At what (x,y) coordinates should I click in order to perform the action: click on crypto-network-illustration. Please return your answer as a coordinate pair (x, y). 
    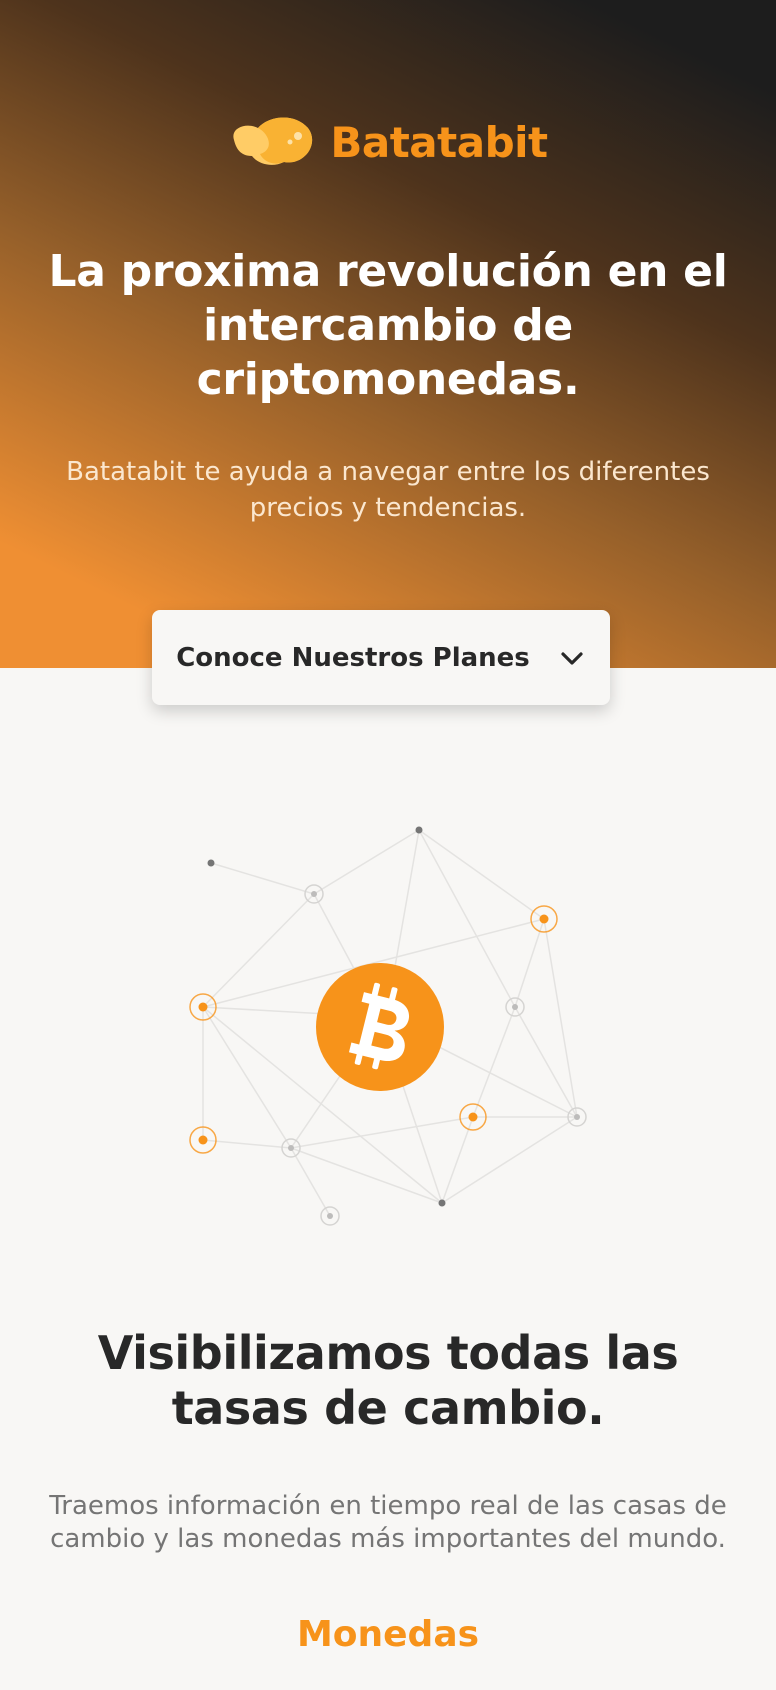
    Looking at the image, I should click on (388, 1026).